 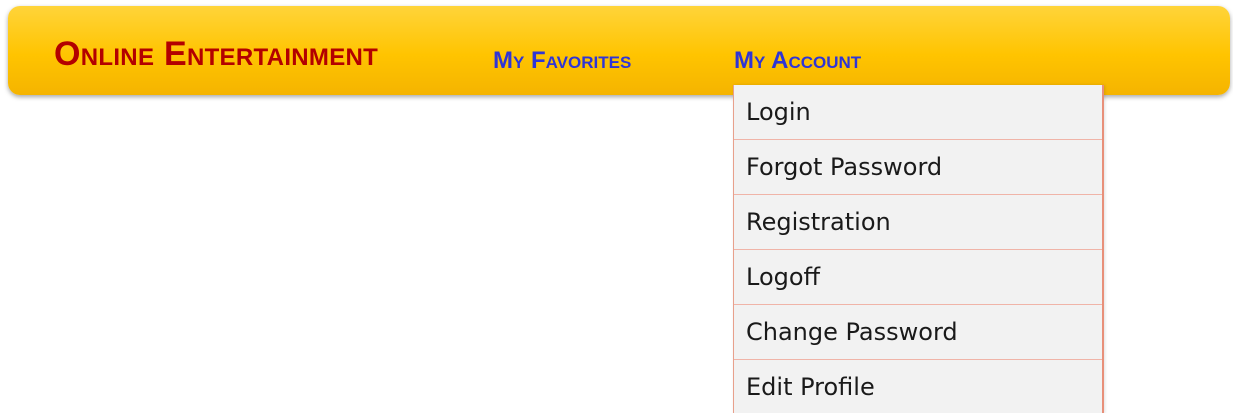 What do you see at coordinates (797, 61) in the screenshot?
I see `nav-my-account: My Account` at bounding box center [797, 61].